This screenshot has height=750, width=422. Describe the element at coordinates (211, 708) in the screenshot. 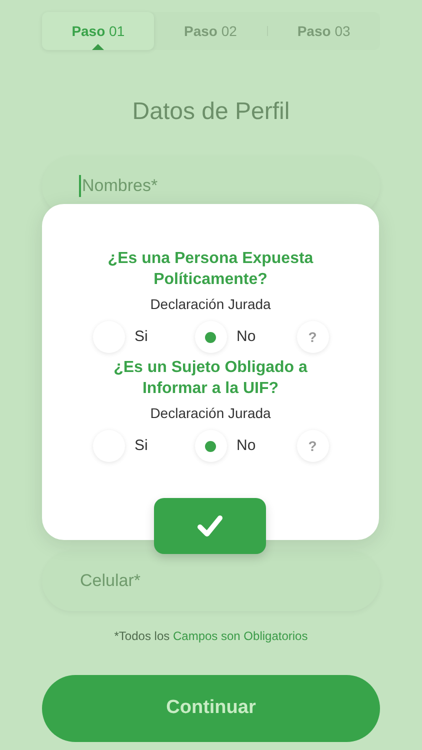

I see `continue-button: Continuar` at that location.